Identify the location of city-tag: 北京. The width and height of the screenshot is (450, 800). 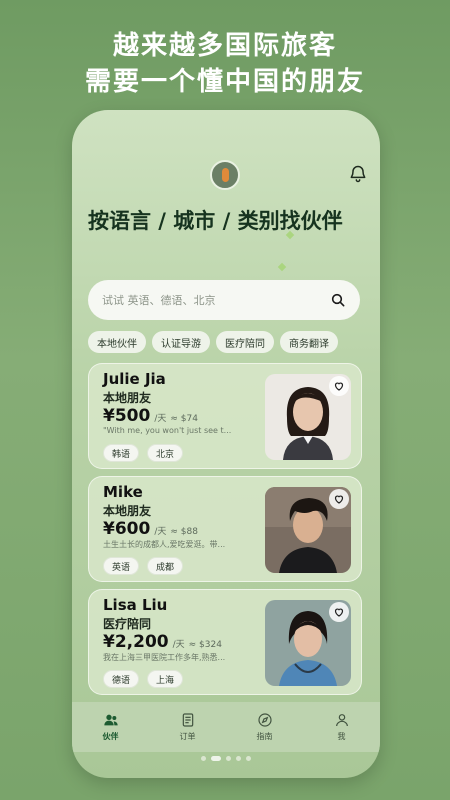
(165, 453).